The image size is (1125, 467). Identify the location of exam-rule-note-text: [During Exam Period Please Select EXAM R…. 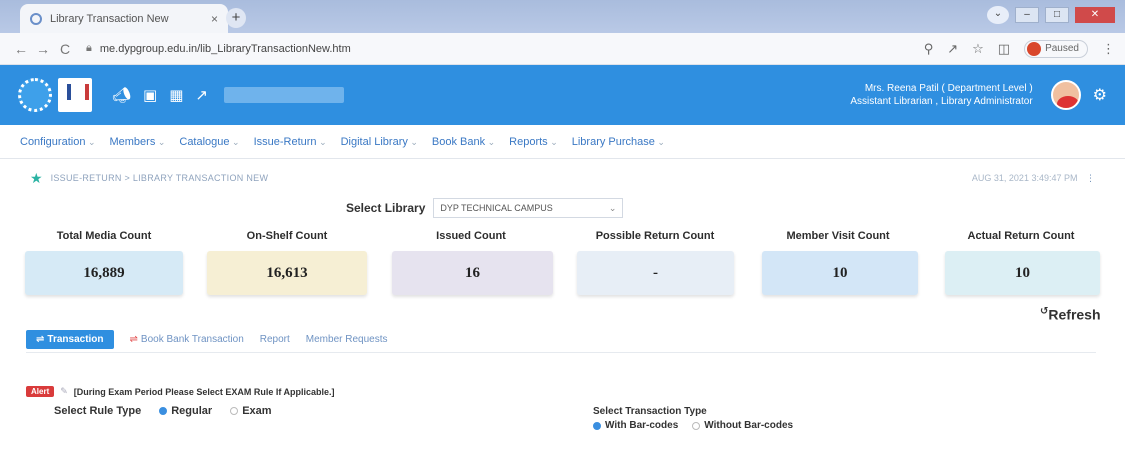
(204, 391).